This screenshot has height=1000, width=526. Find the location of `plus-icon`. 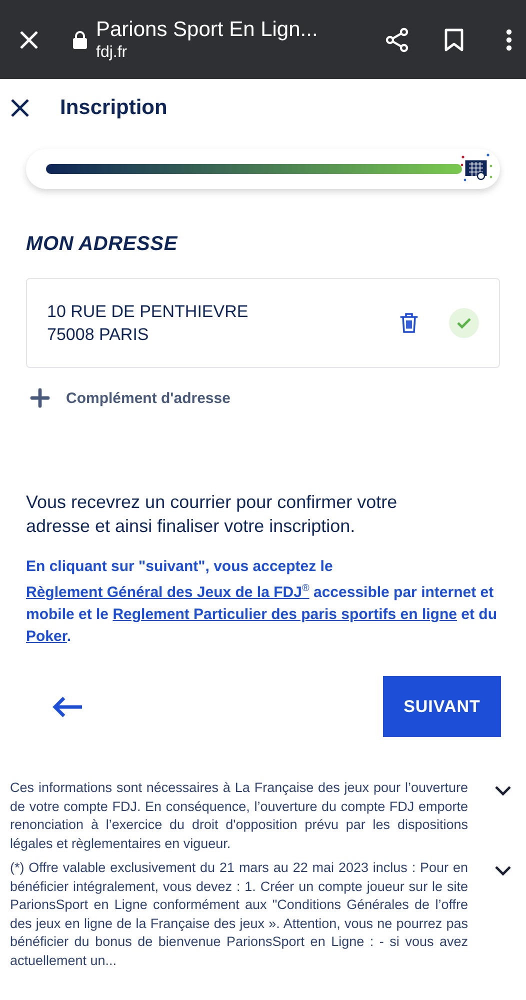

plus-icon is located at coordinates (40, 398).